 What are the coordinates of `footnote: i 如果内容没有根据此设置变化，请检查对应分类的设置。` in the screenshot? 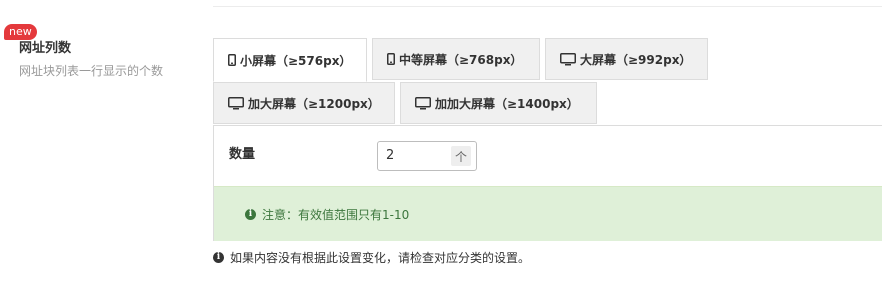 It's located at (371, 257).